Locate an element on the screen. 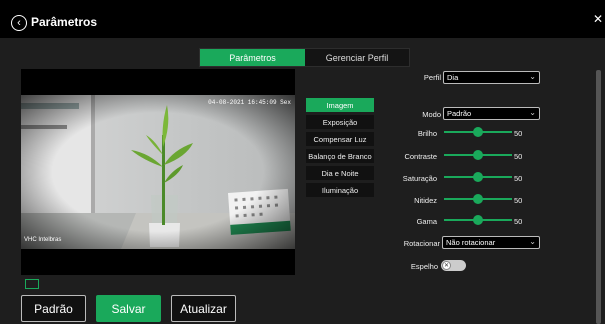  saturacao-slider is located at coordinates (478, 177).